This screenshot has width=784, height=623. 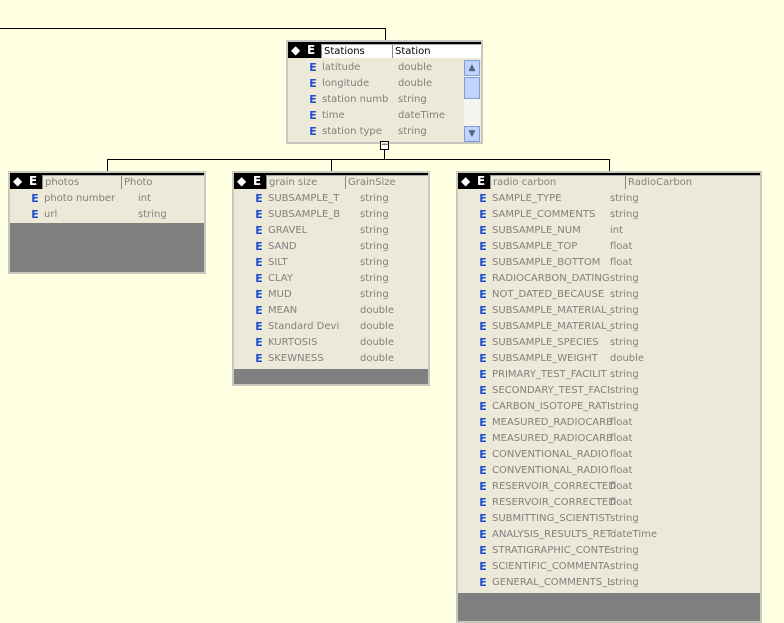 What do you see at coordinates (340, 327) in the screenshot?
I see `field-row: E Standard Devi double` at bounding box center [340, 327].